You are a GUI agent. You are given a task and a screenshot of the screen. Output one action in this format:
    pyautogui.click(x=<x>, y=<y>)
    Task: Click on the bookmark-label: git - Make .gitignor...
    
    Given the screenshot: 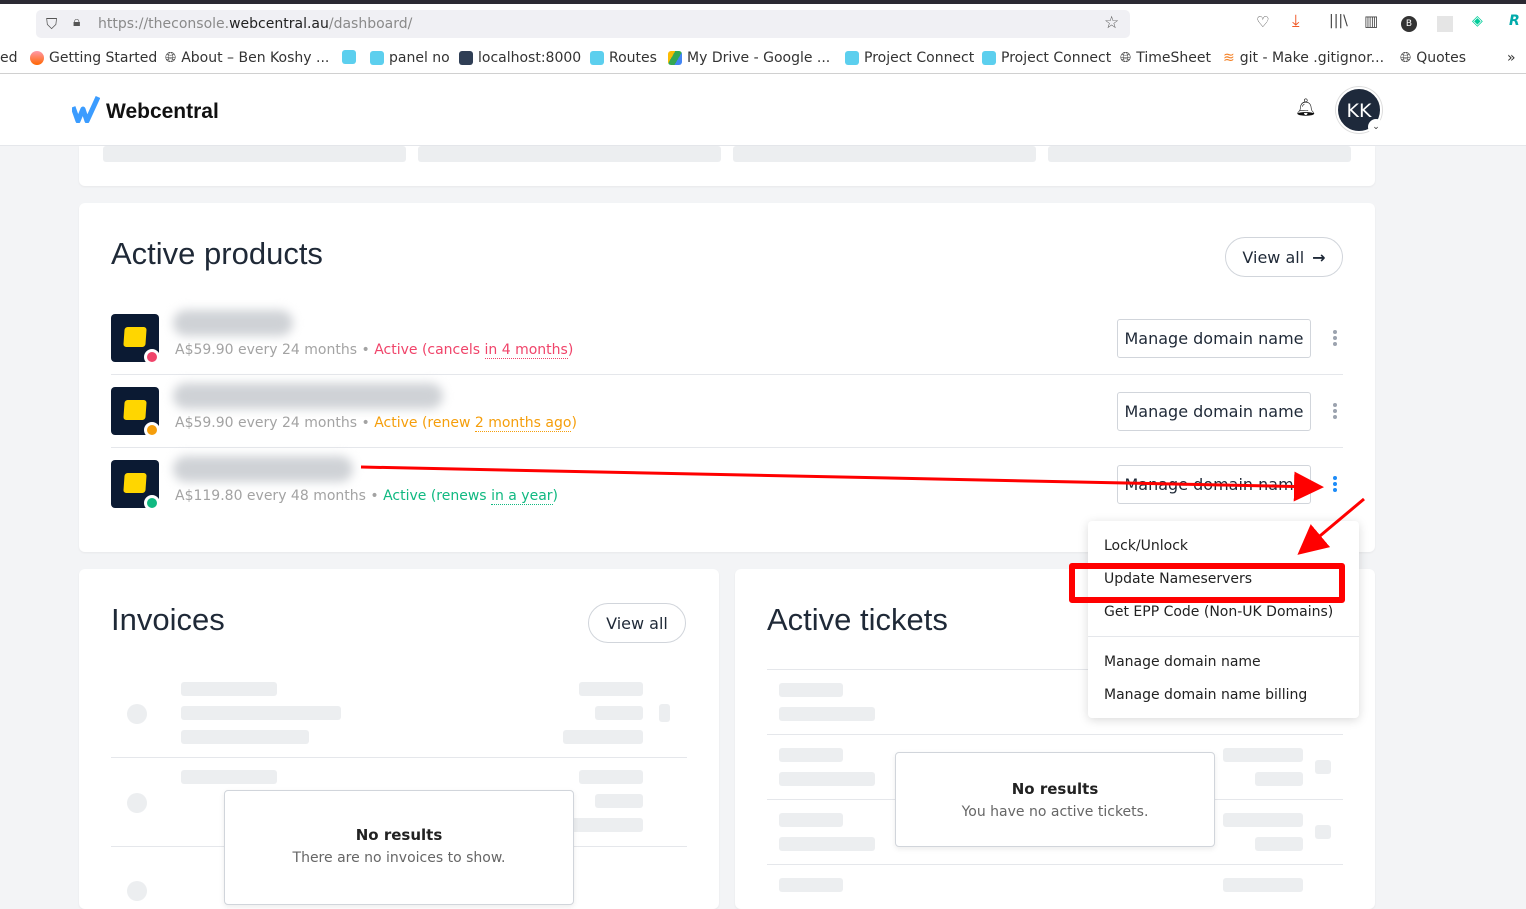 What is the action you would take?
    pyautogui.click(x=1312, y=58)
    